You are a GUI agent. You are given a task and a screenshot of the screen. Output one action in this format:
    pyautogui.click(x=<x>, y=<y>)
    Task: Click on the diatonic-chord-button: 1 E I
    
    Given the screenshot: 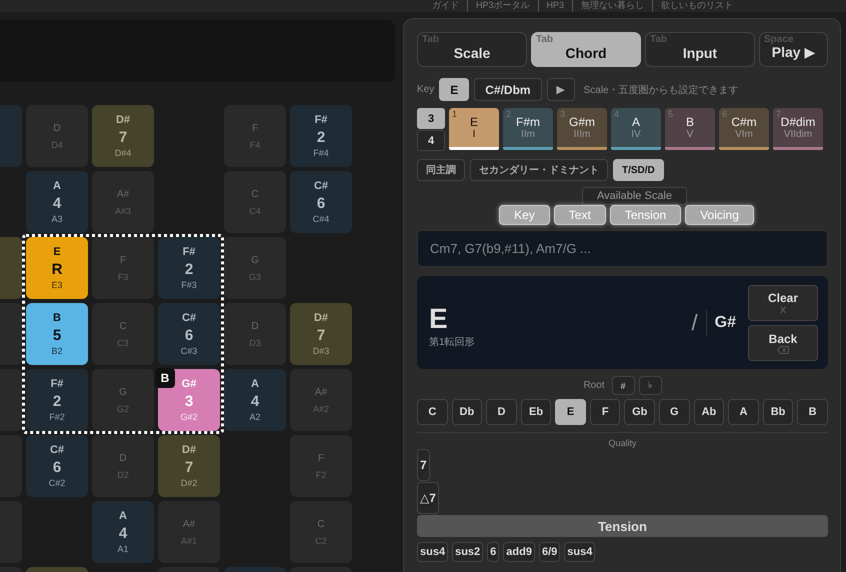 What is the action you would take?
    pyautogui.click(x=474, y=129)
    